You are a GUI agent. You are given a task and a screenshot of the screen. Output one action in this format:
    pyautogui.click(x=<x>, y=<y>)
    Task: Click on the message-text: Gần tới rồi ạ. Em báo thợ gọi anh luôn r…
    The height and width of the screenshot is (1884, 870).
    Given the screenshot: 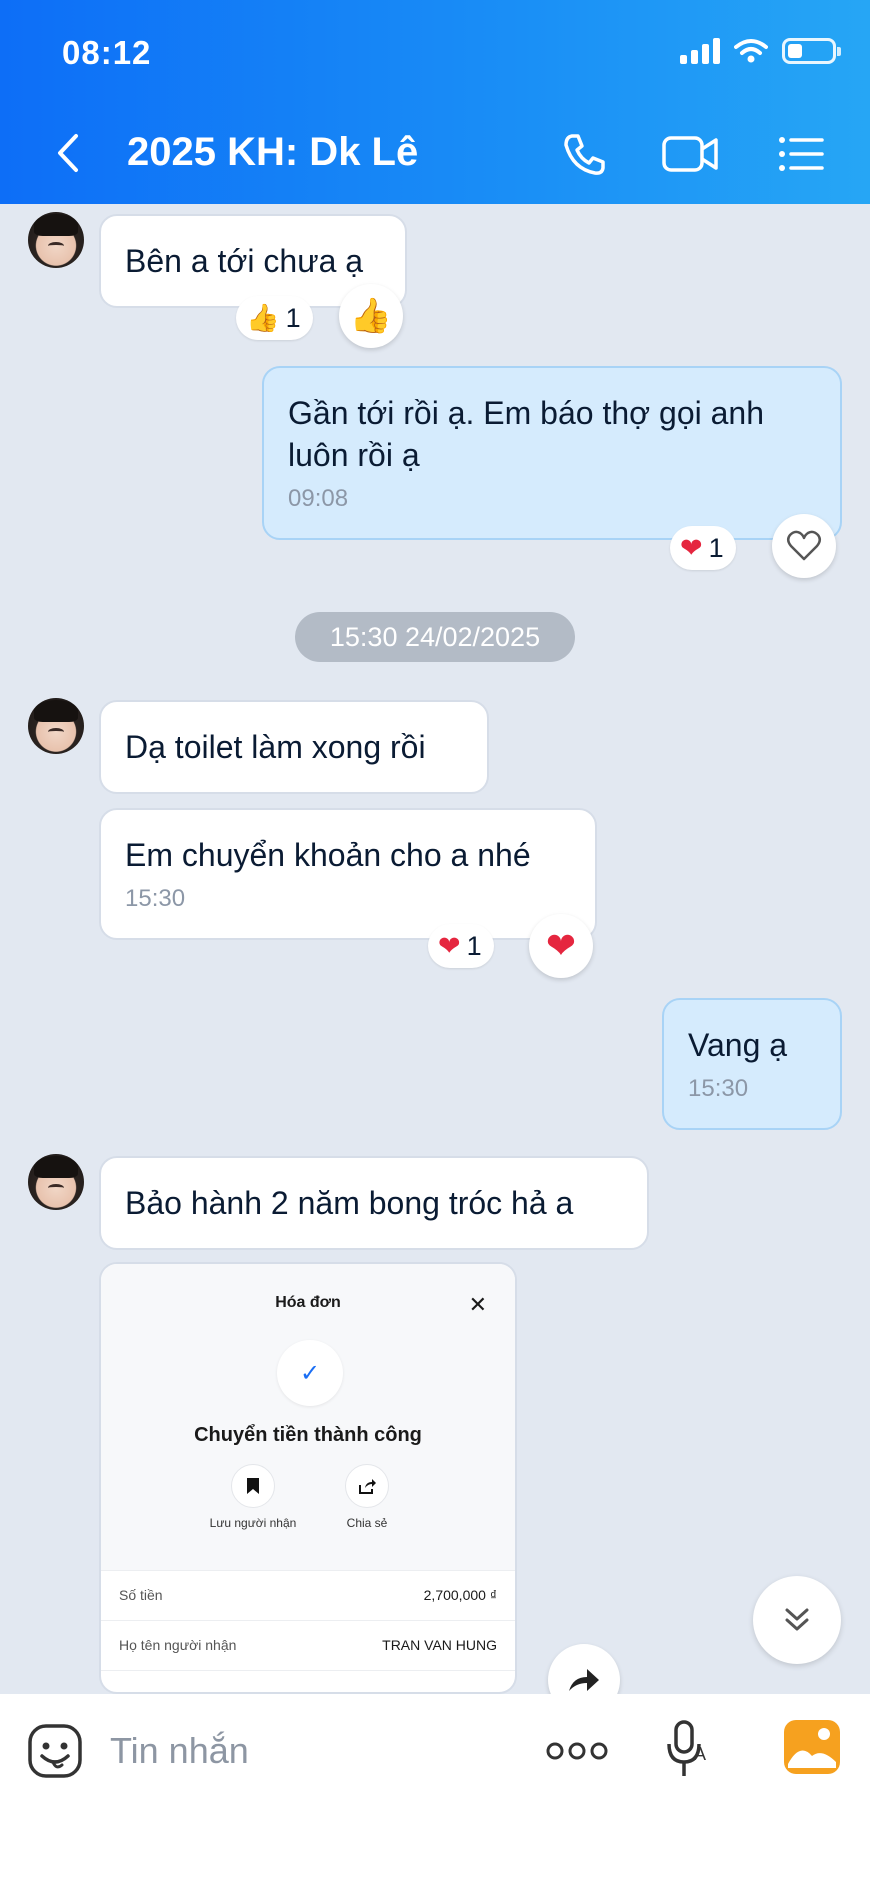 What is the action you would take?
    pyautogui.click(x=526, y=434)
    